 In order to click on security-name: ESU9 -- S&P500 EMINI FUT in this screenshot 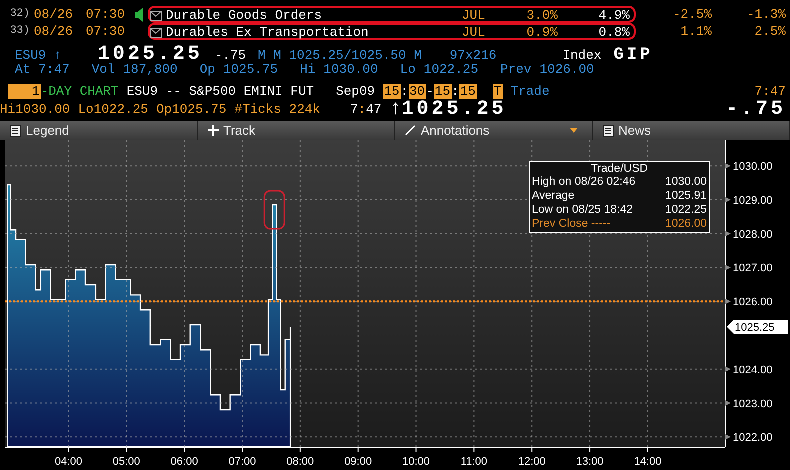, I will do `click(220, 91)`.